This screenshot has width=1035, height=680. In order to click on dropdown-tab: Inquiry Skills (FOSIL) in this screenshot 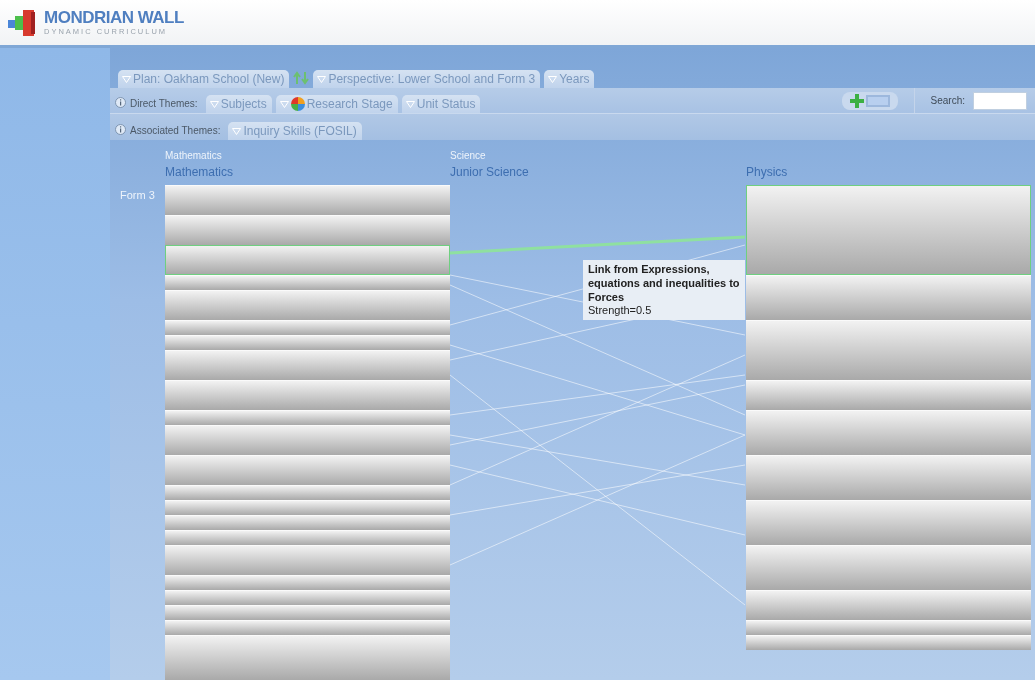, I will do `click(295, 131)`.